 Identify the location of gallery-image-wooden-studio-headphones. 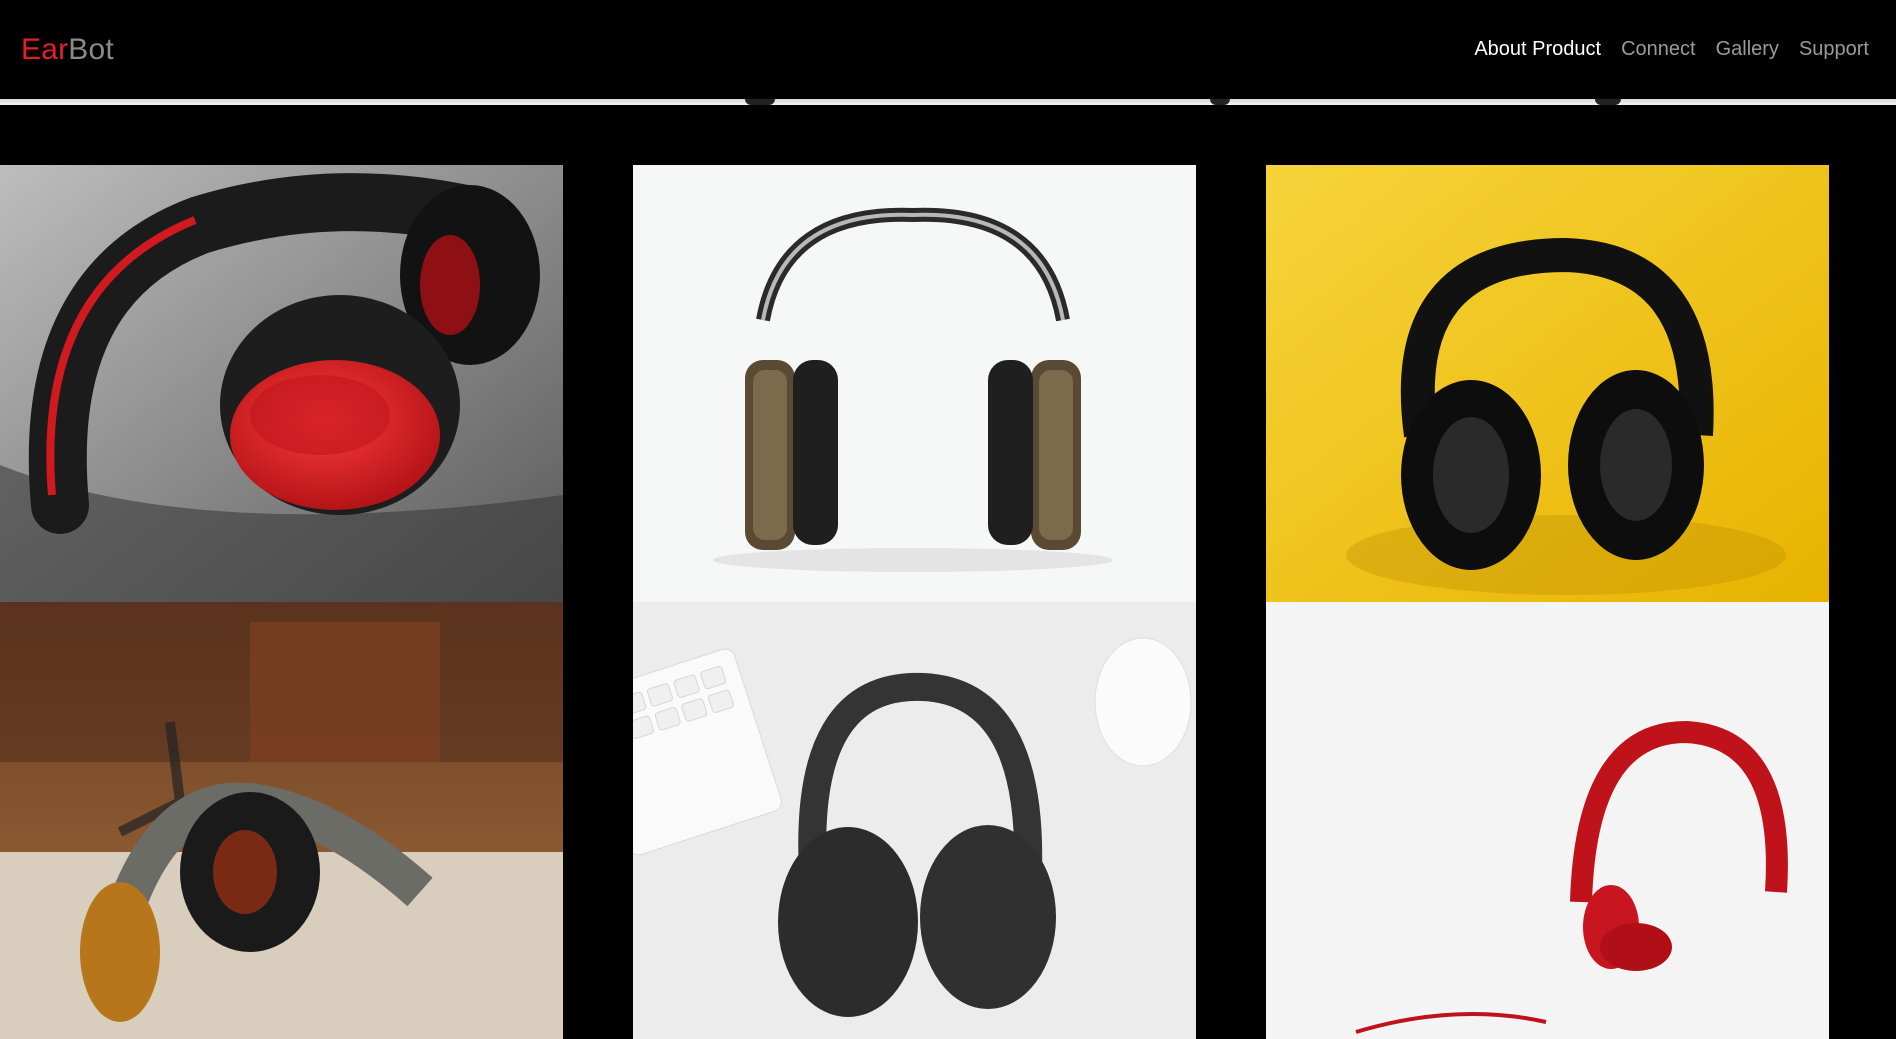
(914, 383).